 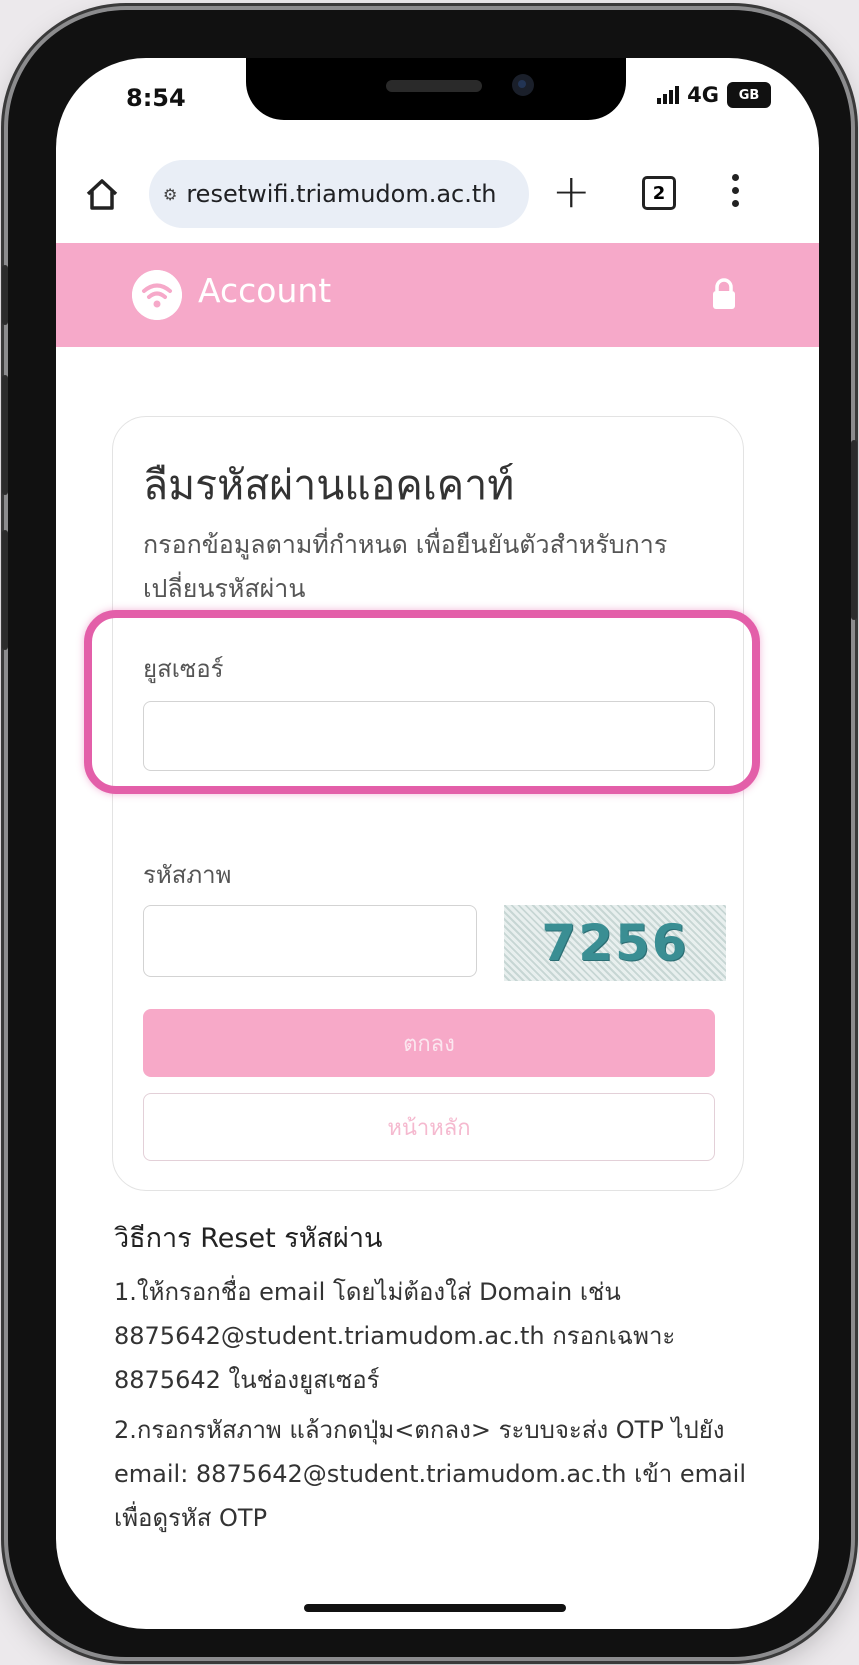 I want to click on app-title: Account, so click(x=265, y=290).